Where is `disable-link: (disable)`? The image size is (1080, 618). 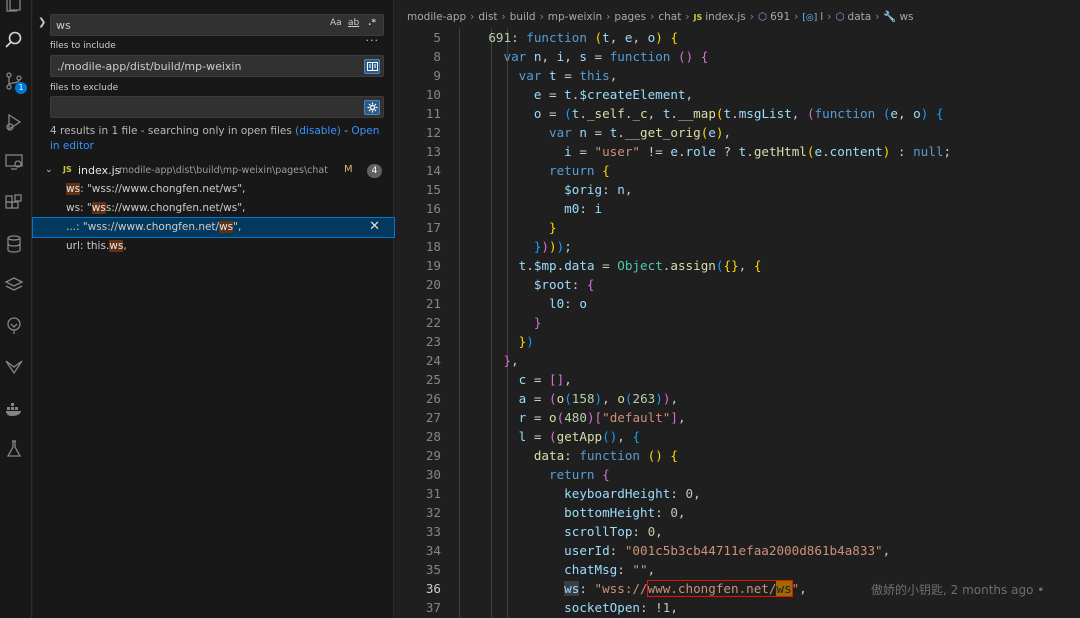 disable-link: (disable) is located at coordinates (318, 131).